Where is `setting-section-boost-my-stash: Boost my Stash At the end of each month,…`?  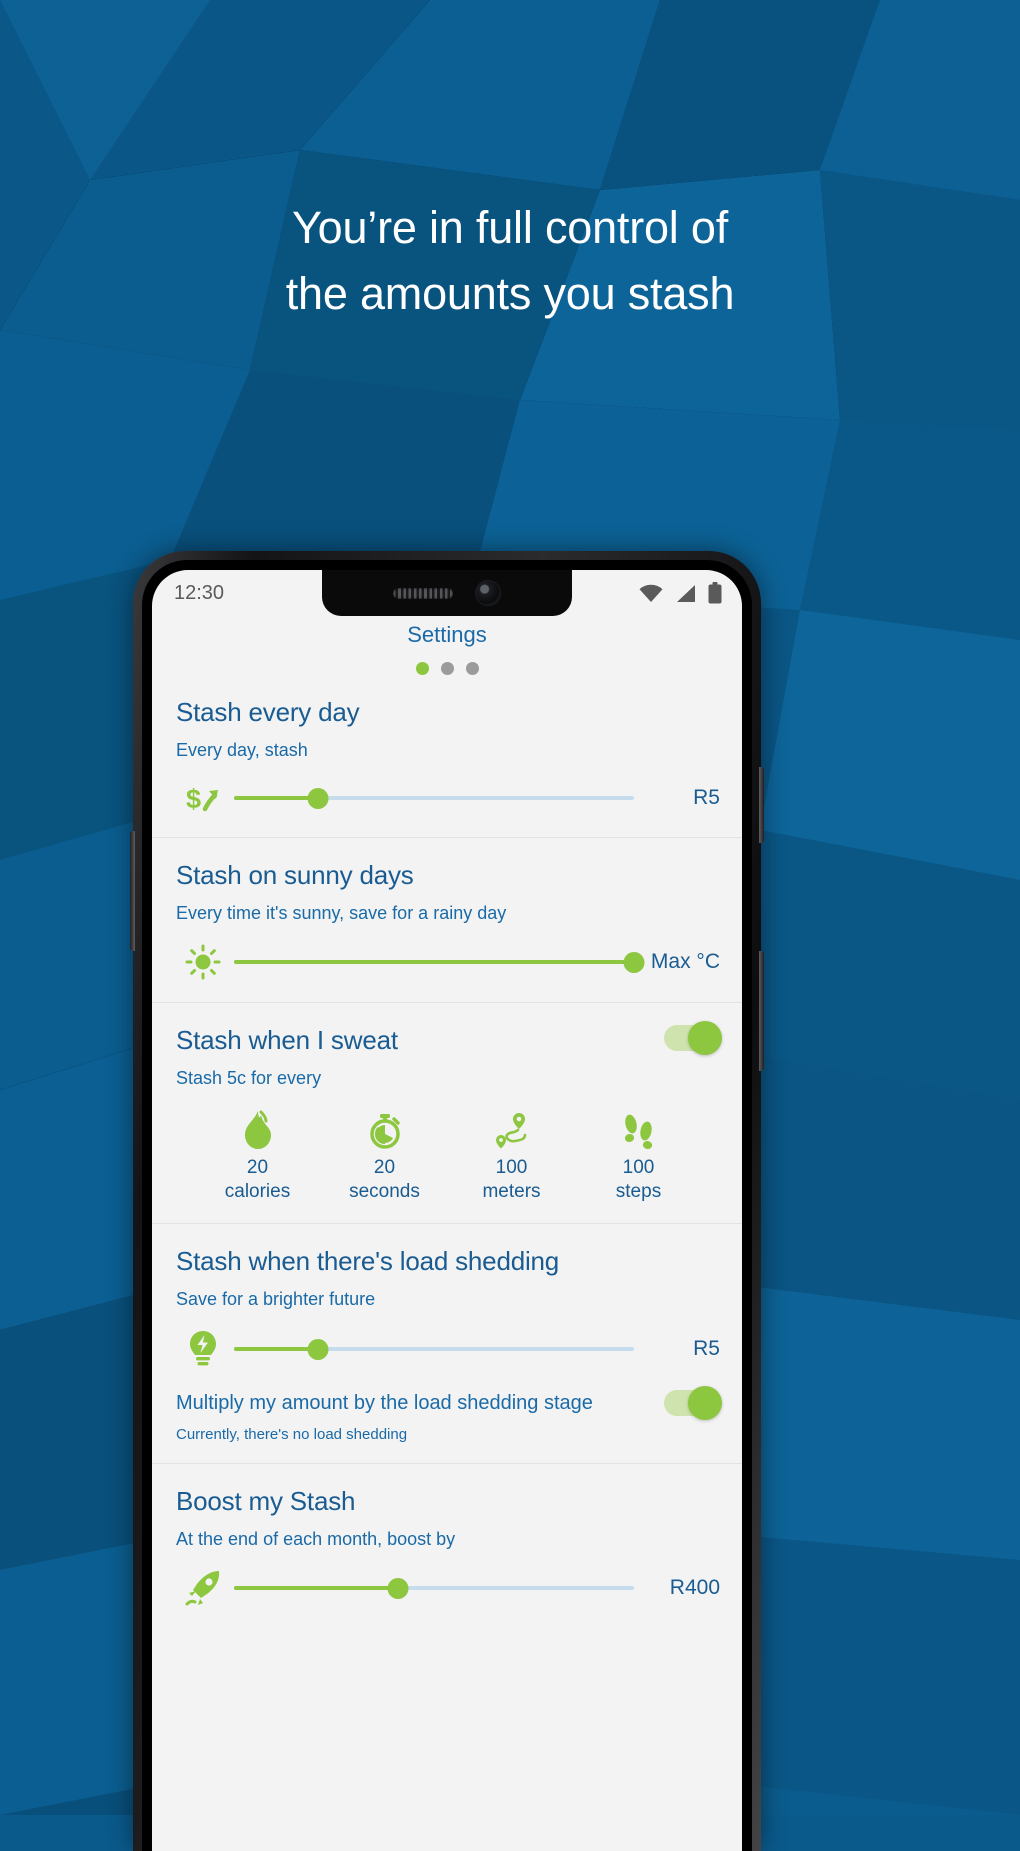
setting-section-boost-my-stash: Boost my Stash At the end of each month,… is located at coordinates (447, 1546).